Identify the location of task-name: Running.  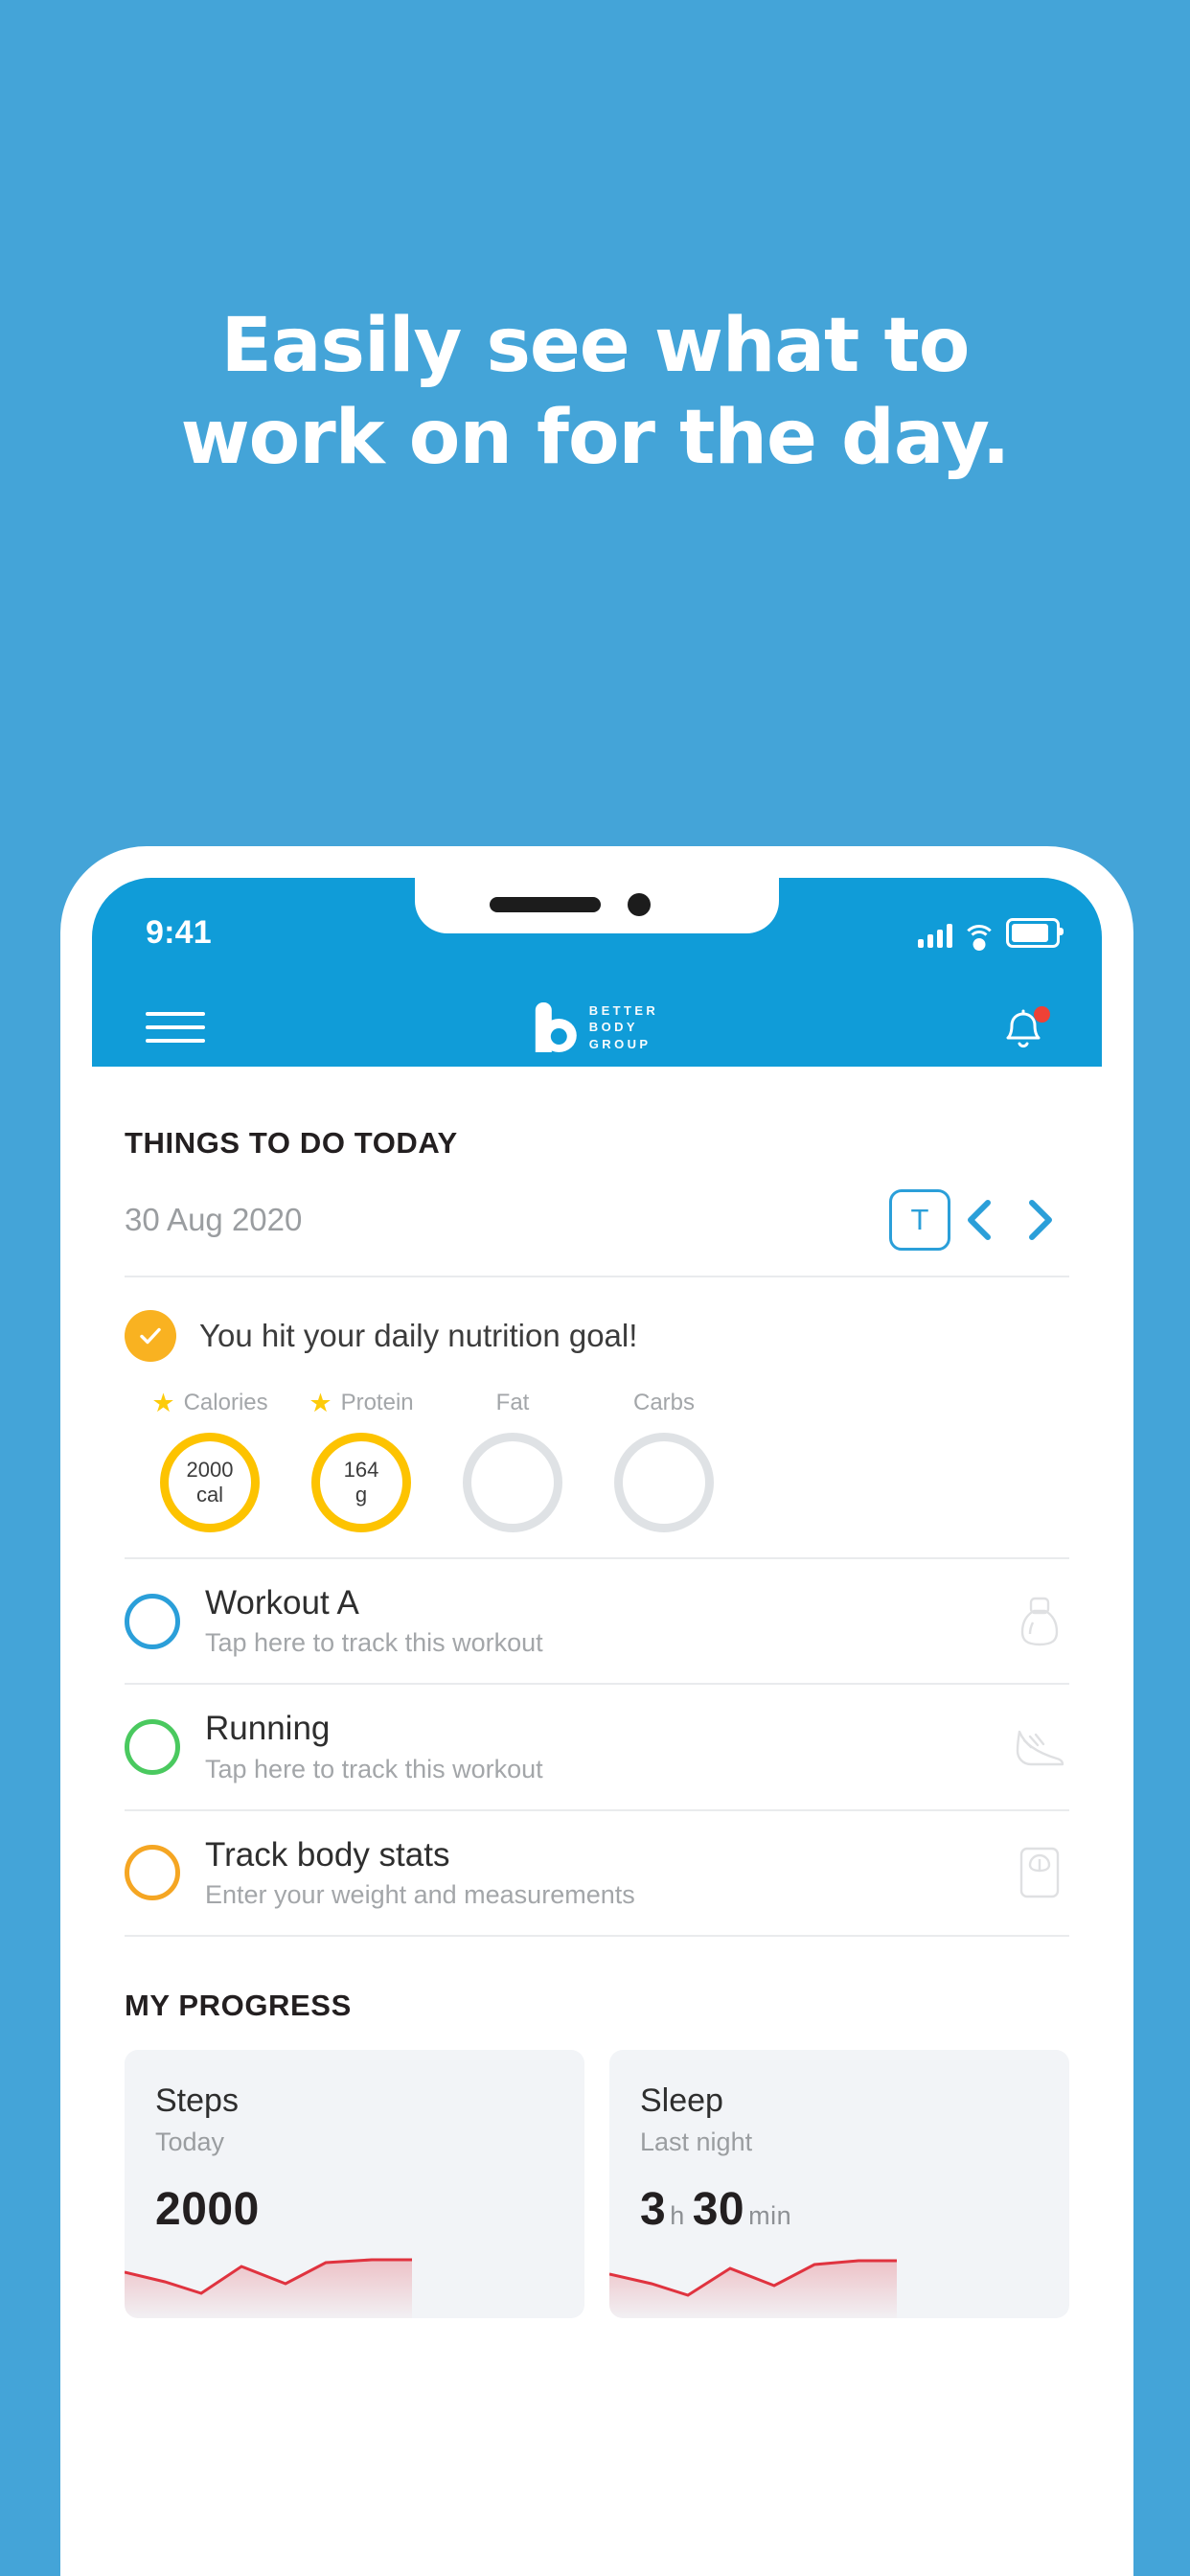
(268, 1729).